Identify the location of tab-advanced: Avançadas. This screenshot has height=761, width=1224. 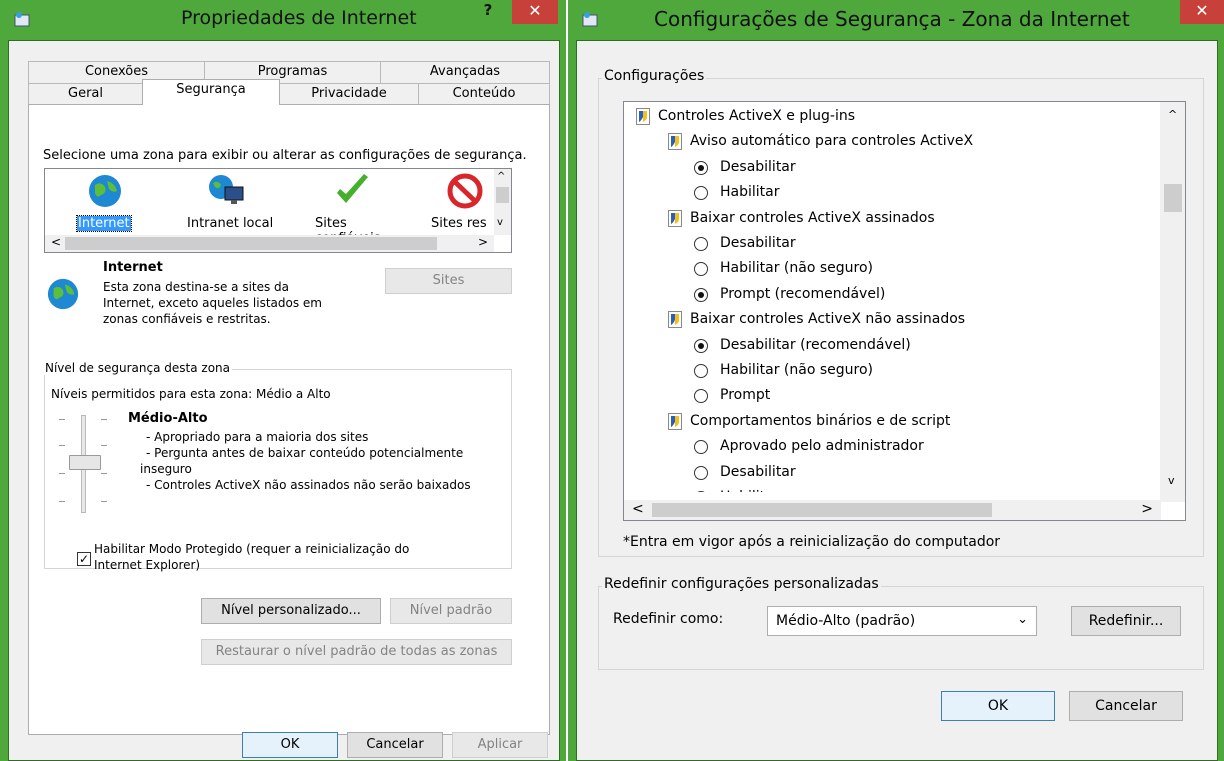
(465, 72).